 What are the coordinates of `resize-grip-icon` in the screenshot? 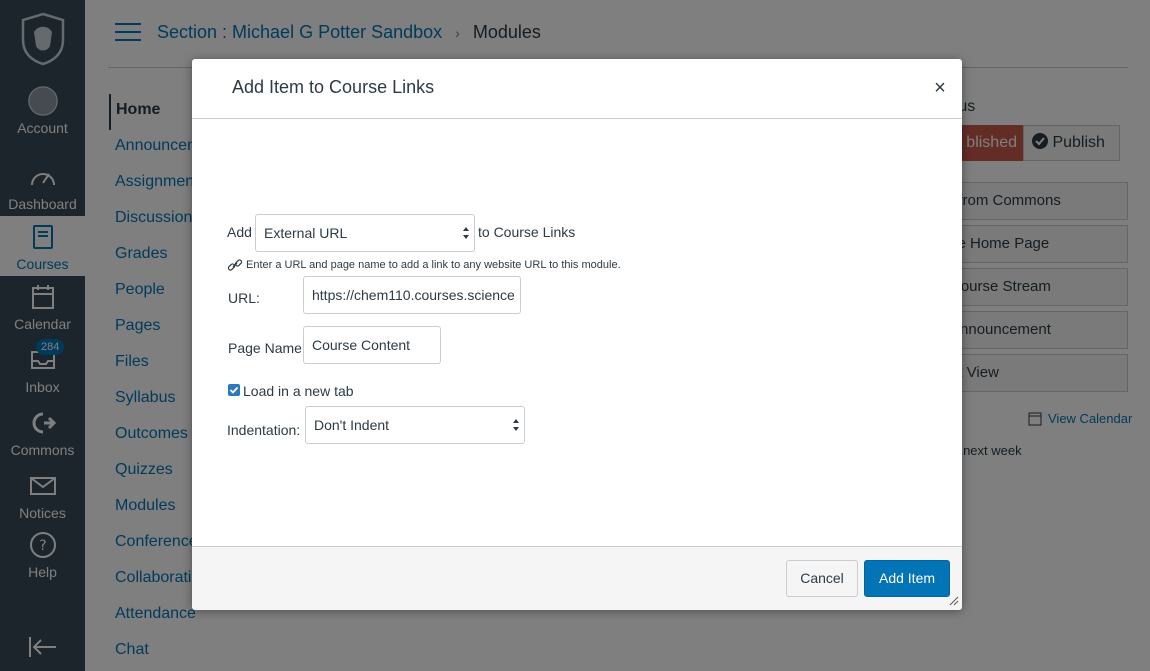 It's located at (953, 600).